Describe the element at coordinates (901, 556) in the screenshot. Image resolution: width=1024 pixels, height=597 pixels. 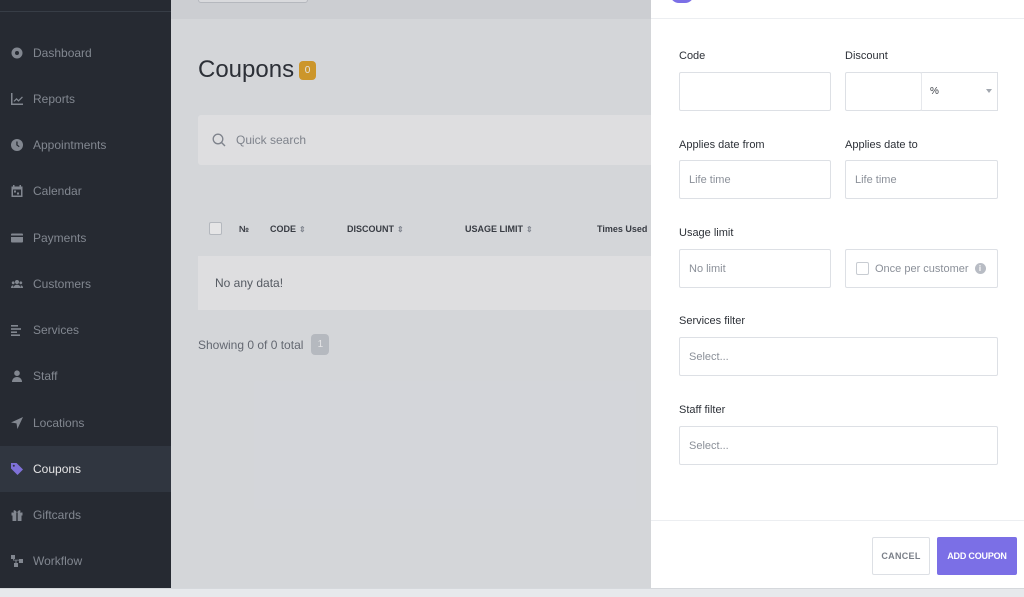
I see `cancel-button: CANCEL` at that location.